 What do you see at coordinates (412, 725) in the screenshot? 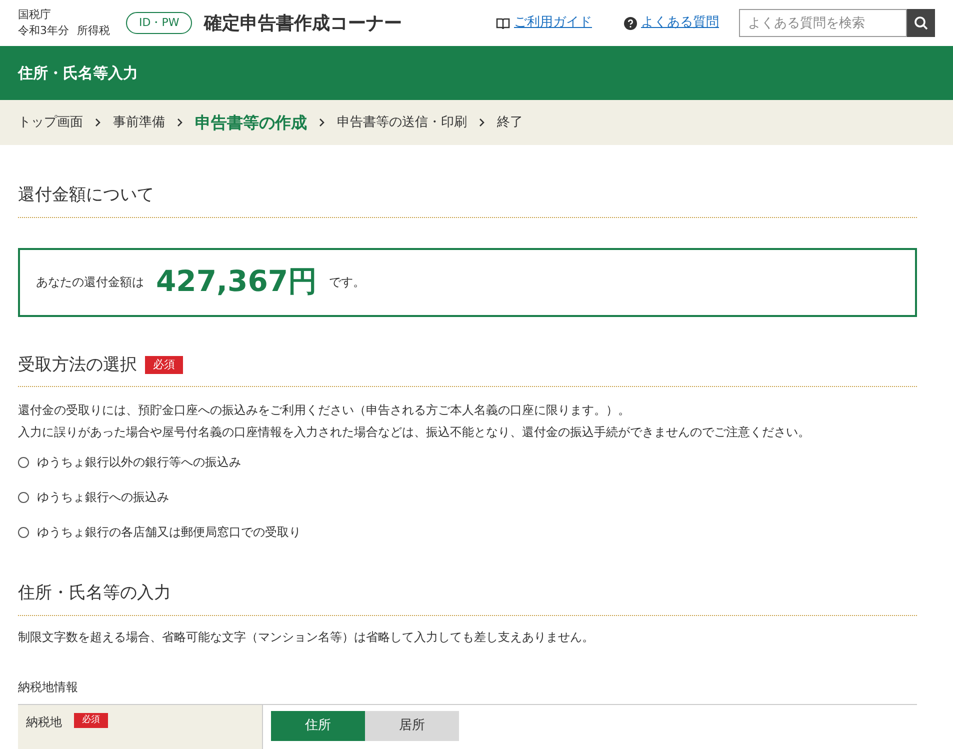
I see `toggle-tab: 居所` at bounding box center [412, 725].